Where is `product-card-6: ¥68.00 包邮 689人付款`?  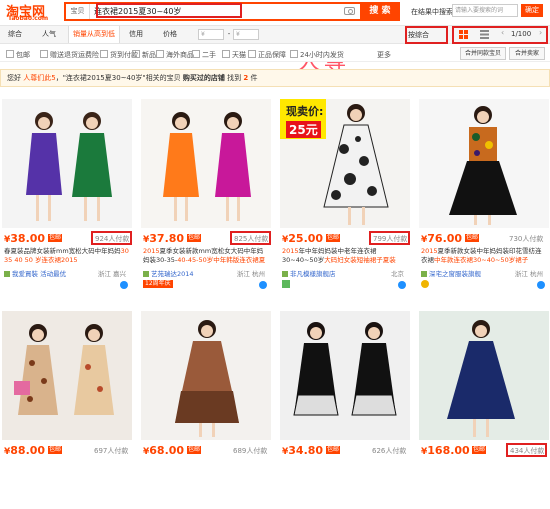 product-card-6: ¥68.00 包邮 689人付款 is located at coordinates (206, 410).